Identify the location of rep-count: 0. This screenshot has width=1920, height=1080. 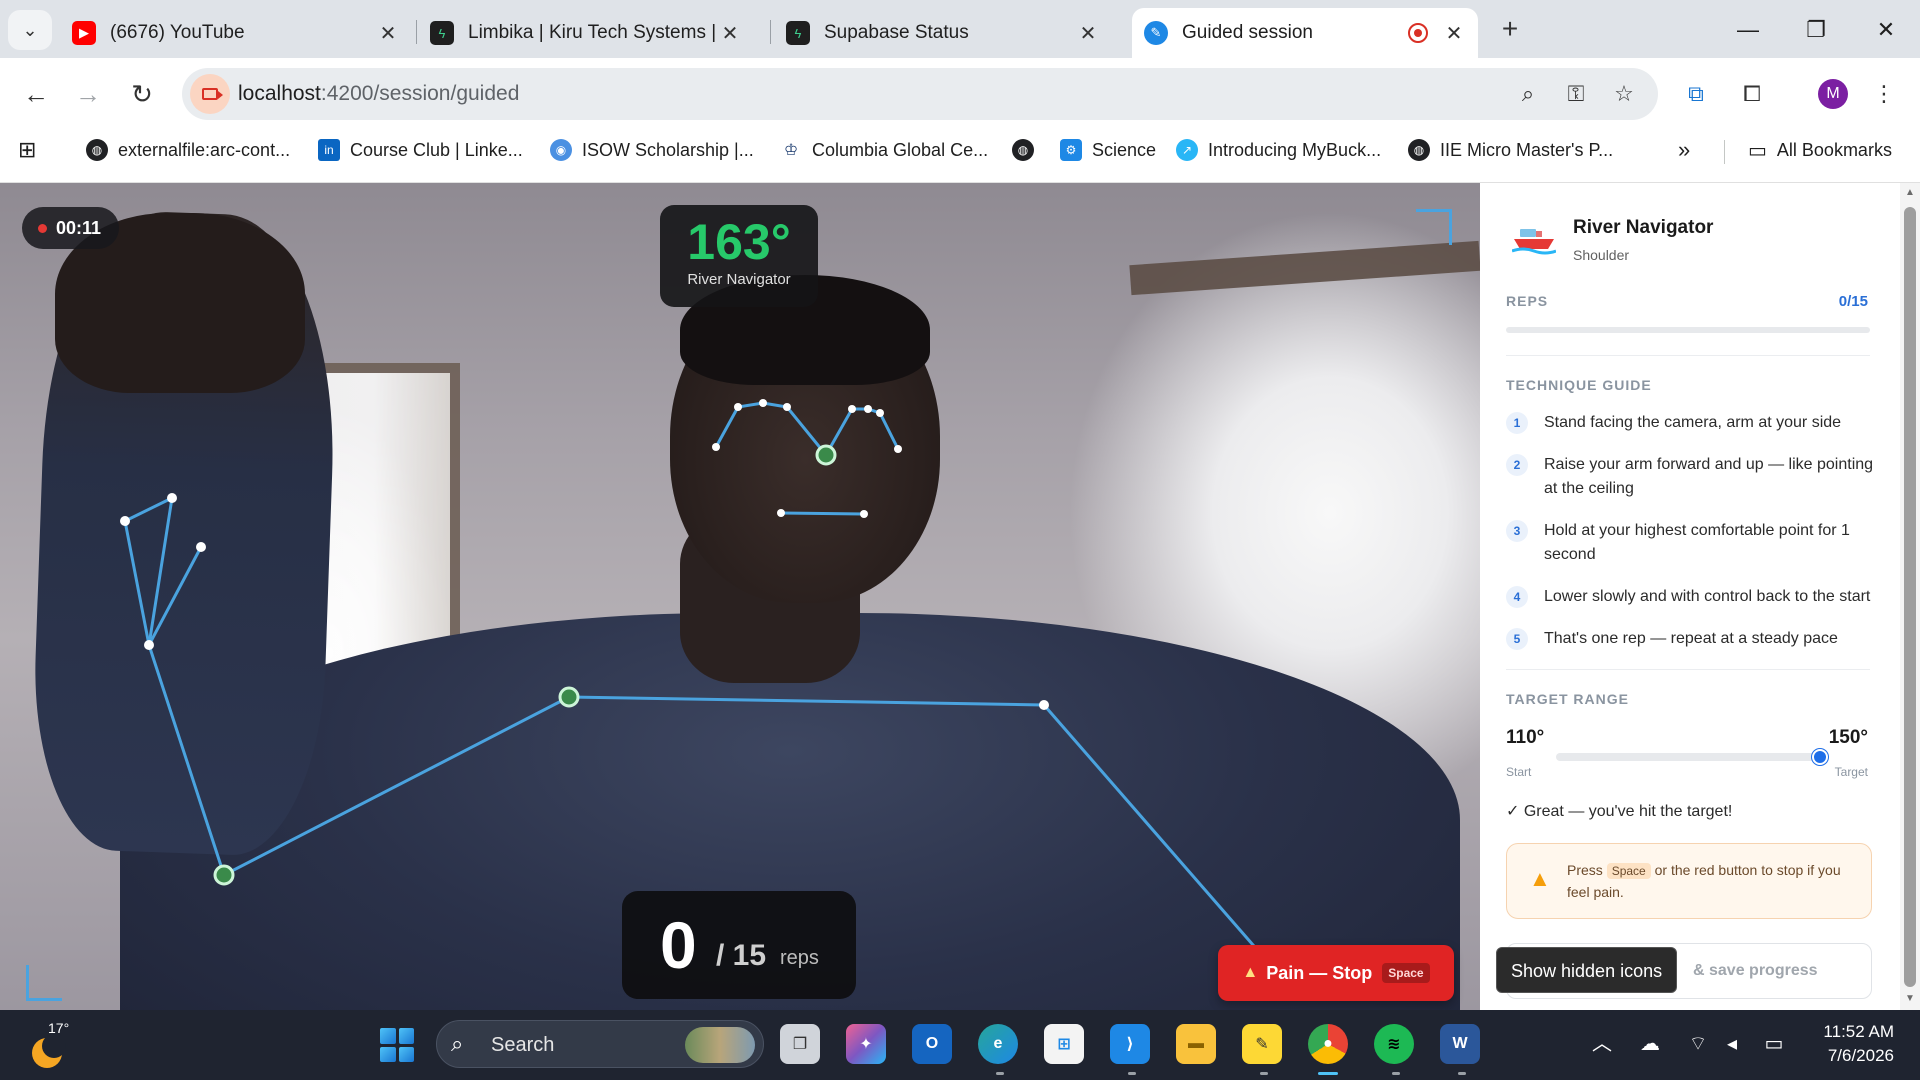
(678, 945).